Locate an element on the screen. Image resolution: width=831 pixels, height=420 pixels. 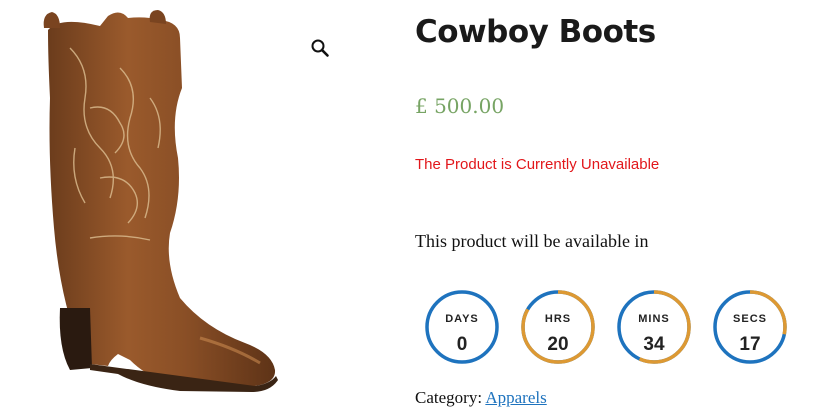
countdown-label: DAYS is located at coordinates (462, 319).